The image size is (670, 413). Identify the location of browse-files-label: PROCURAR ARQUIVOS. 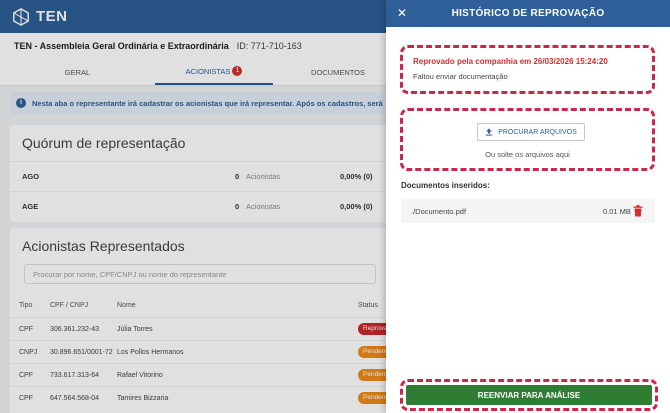
(537, 132).